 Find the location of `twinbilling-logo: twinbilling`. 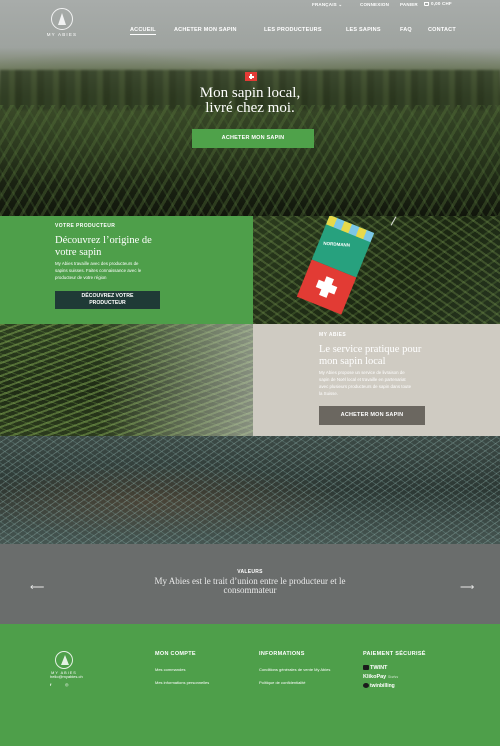

twinbilling-logo: twinbilling is located at coordinates (379, 686).